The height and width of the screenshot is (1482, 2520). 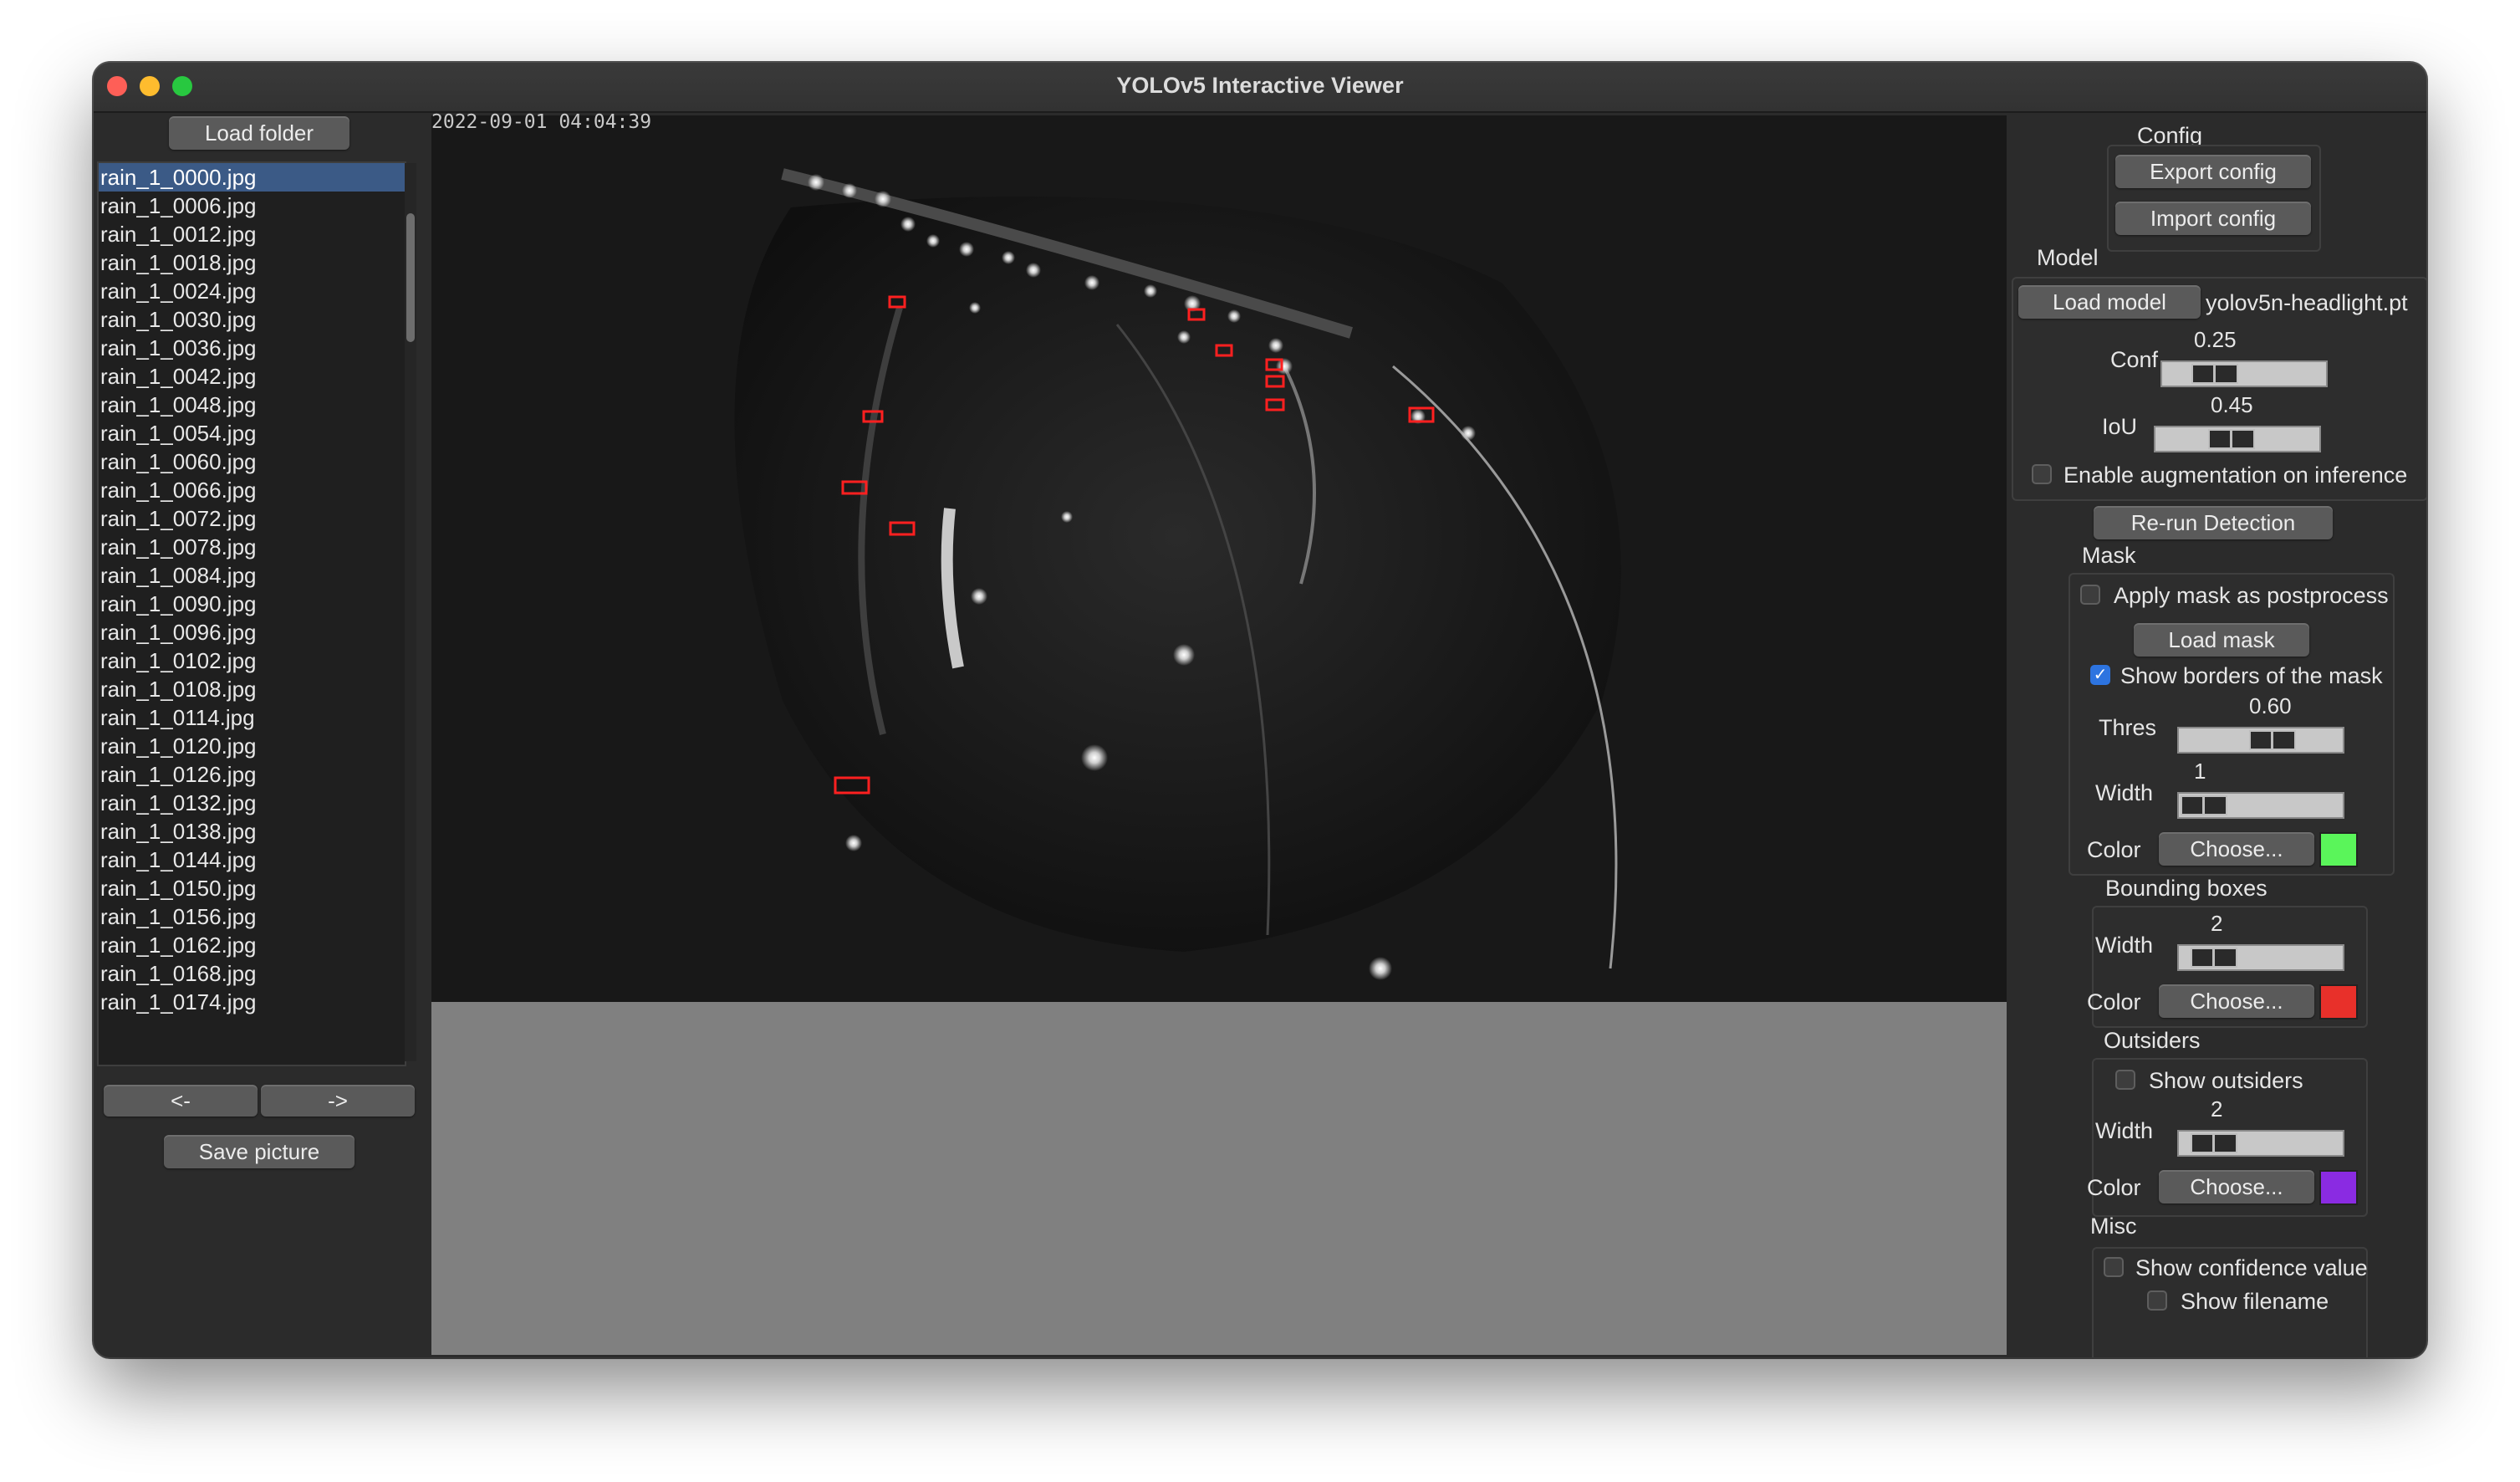 What do you see at coordinates (2128, 727) in the screenshot?
I see `thres-label: Thres` at bounding box center [2128, 727].